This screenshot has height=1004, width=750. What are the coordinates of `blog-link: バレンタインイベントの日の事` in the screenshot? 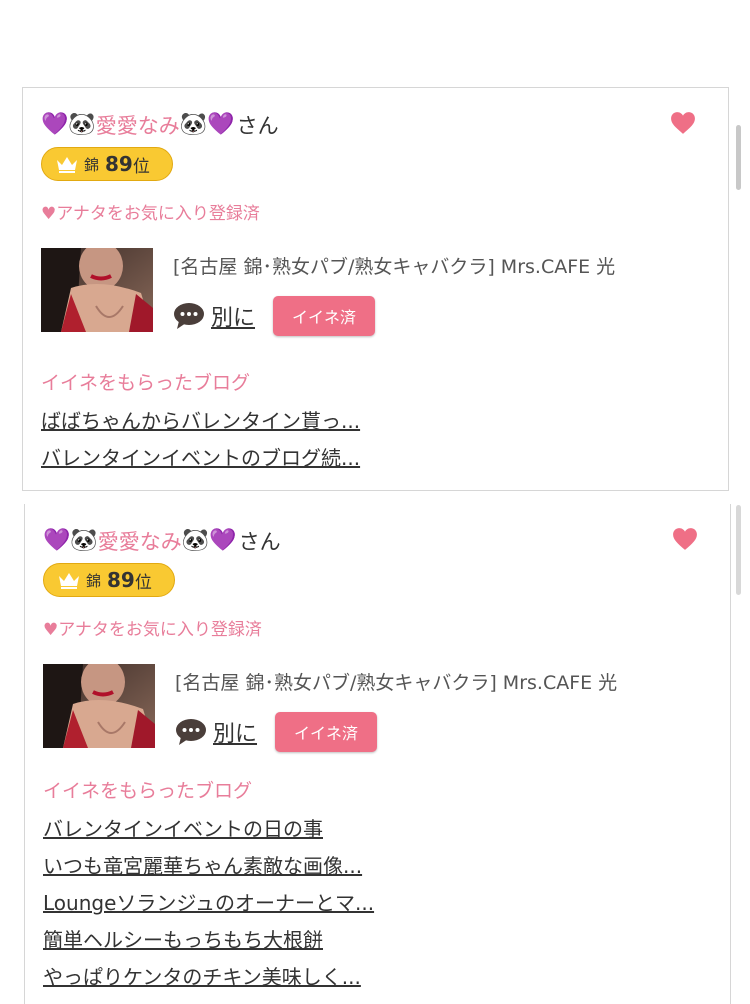 It's located at (183, 827).